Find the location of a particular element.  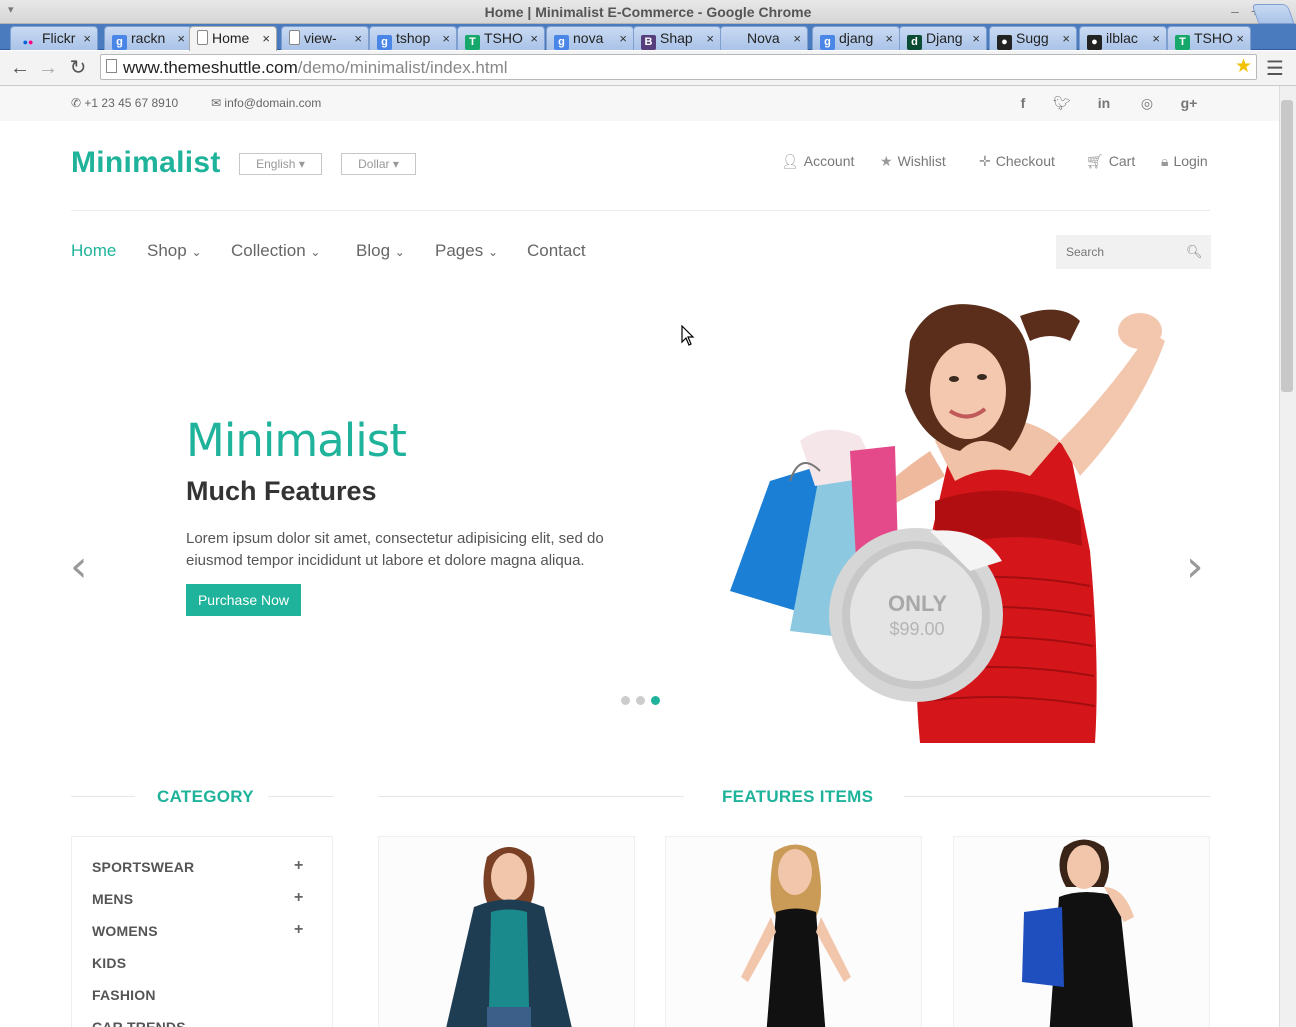

search-input is located at coordinates (1118, 252).